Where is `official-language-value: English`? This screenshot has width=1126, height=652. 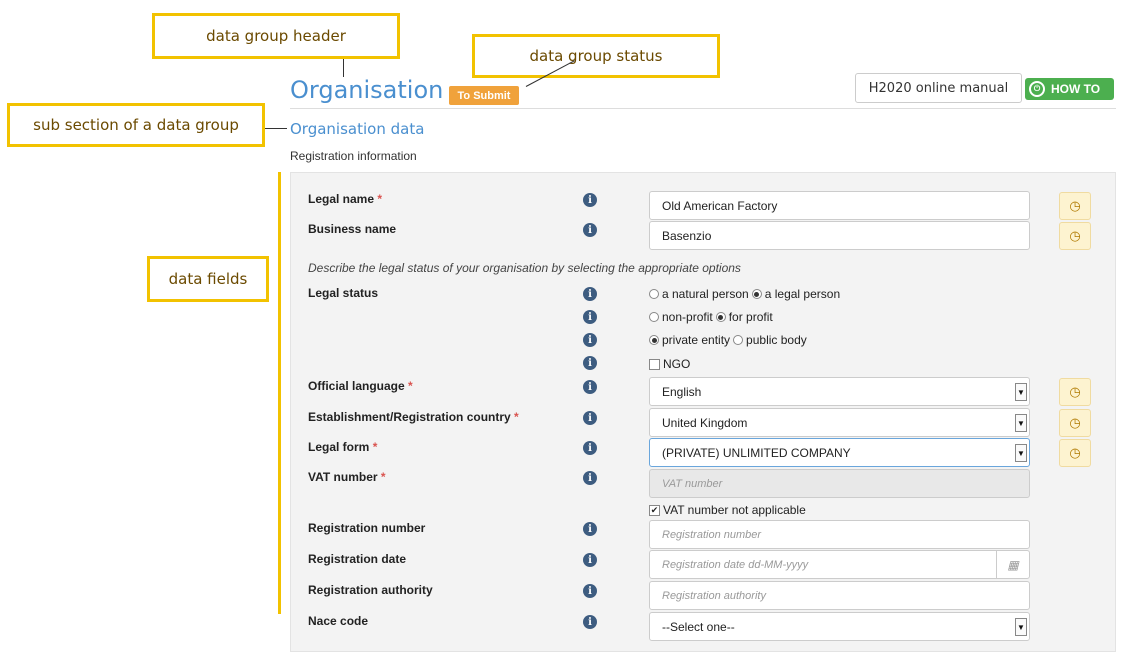
official-language-value: English is located at coordinates (682, 391).